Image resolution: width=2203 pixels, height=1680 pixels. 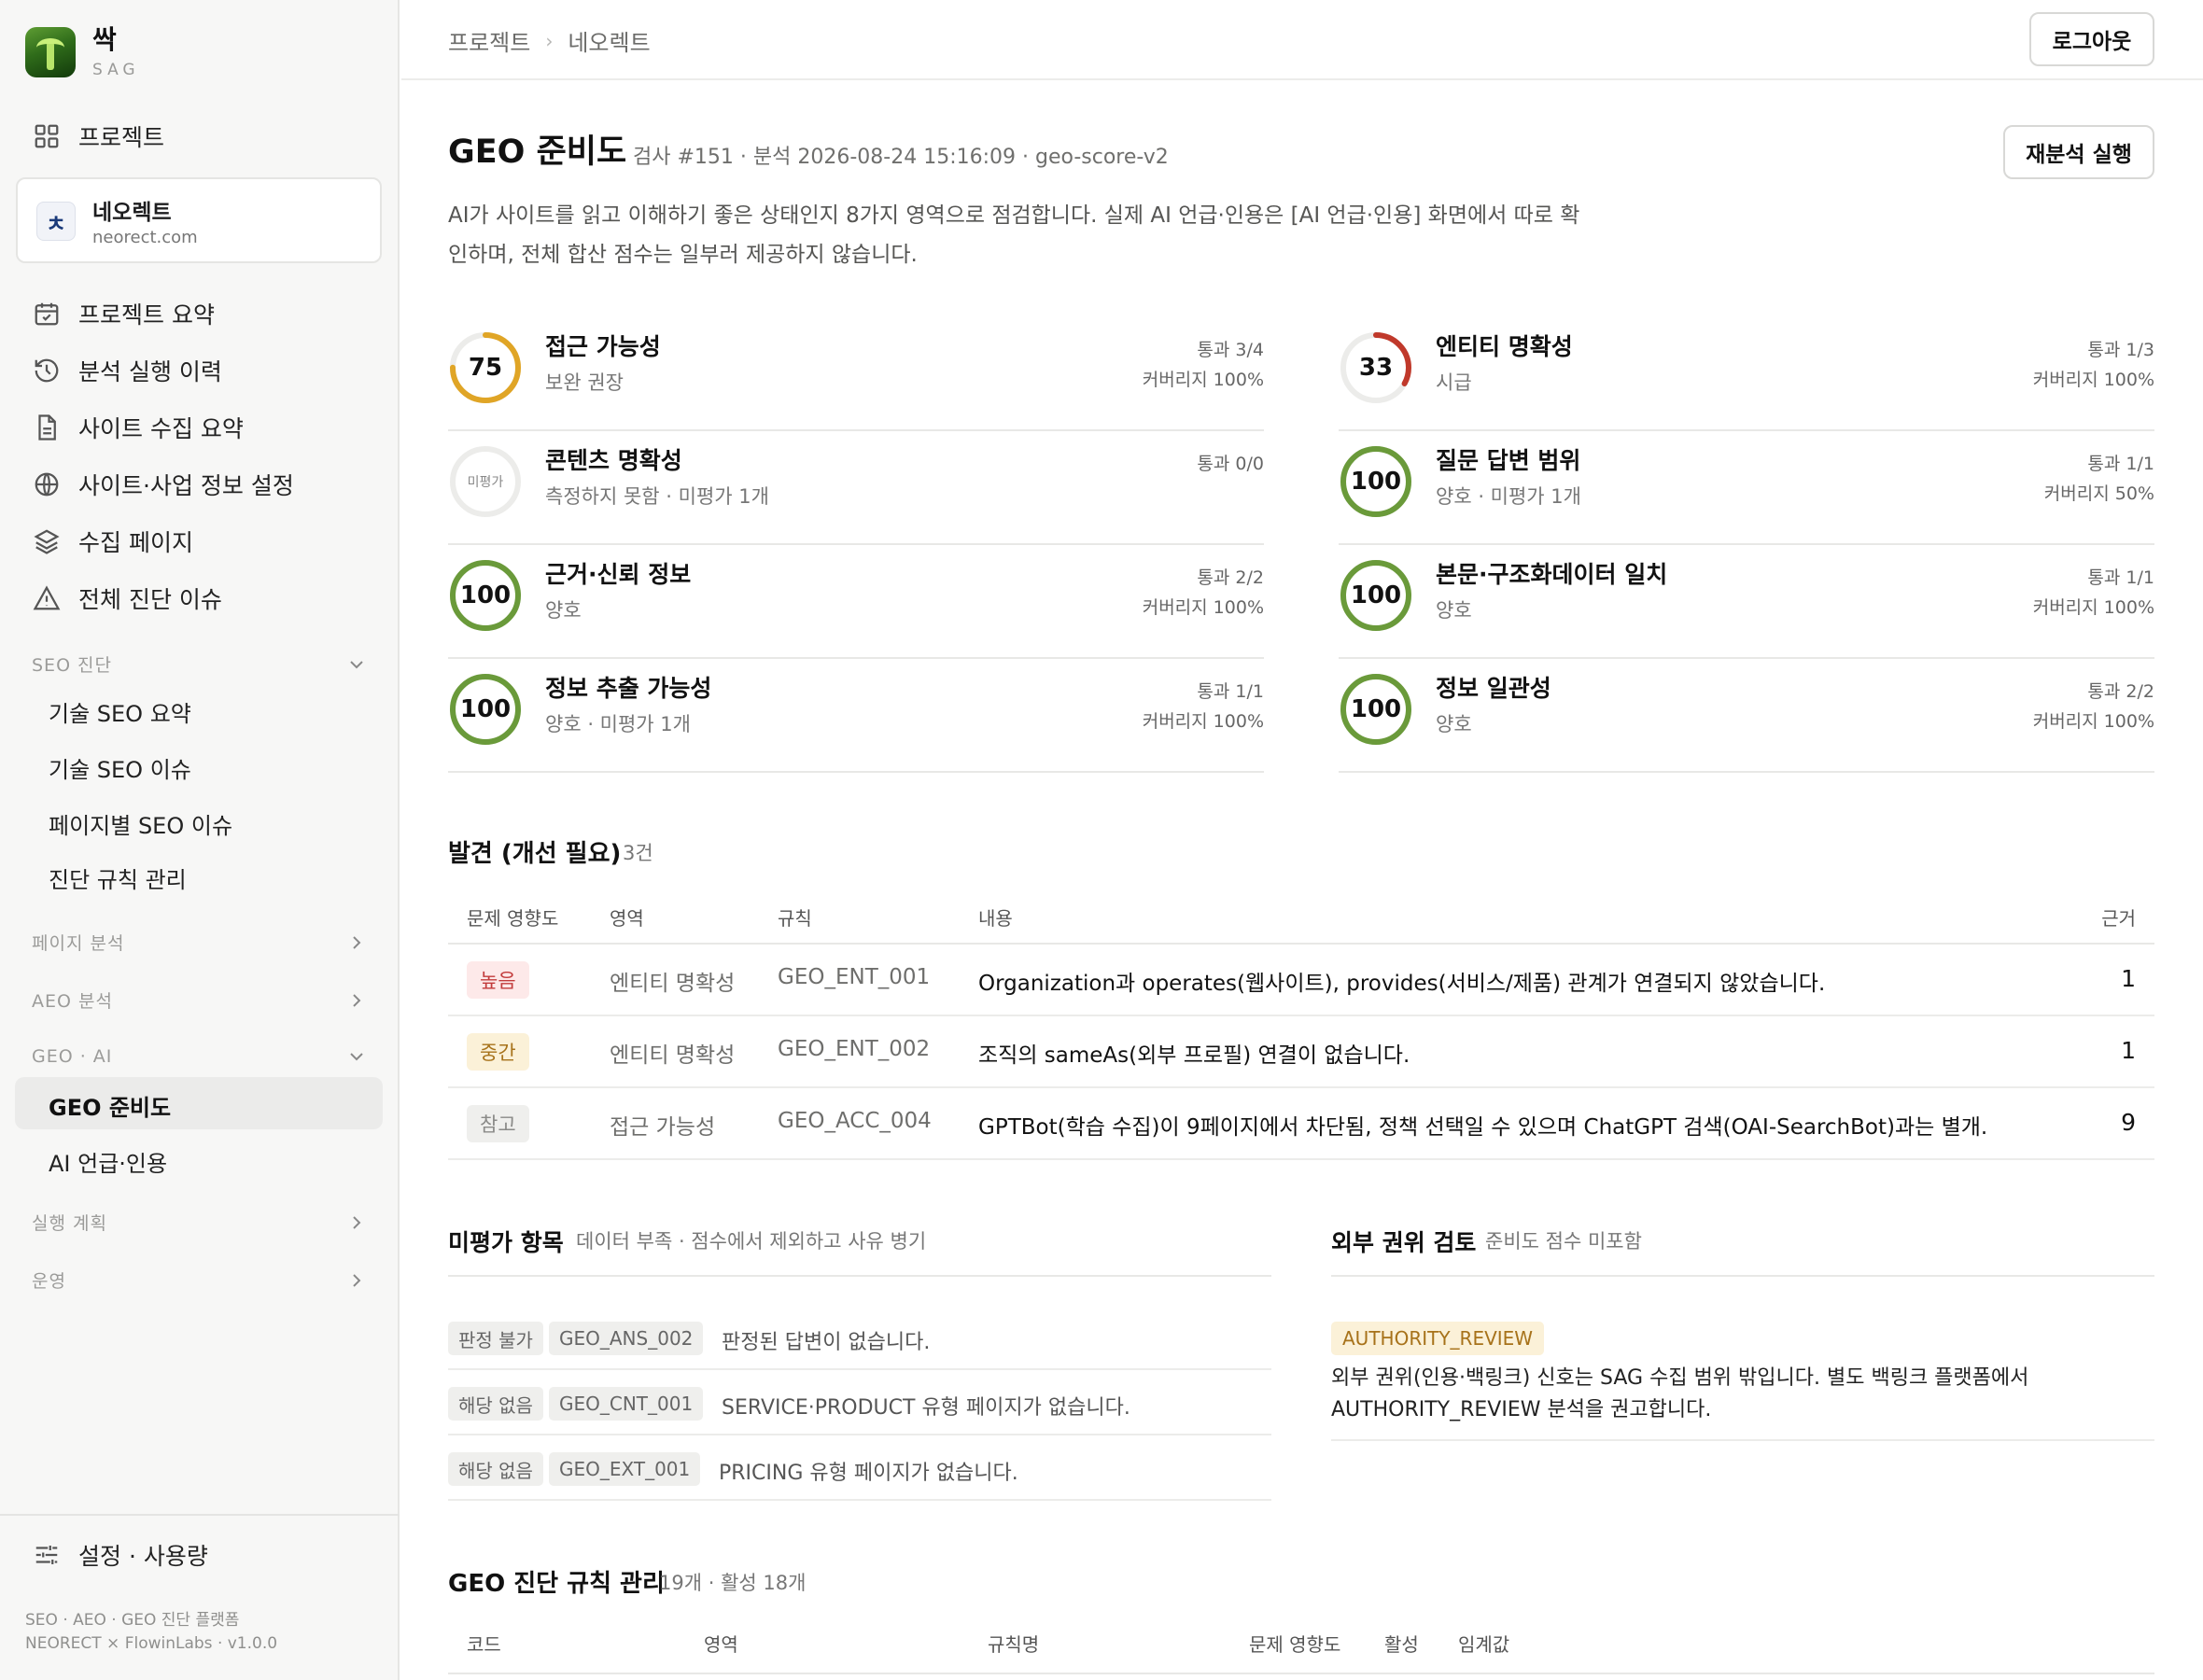 I want to click on sidebar-item-label: 설정 · 사용량, so click(x=143, y=1556).